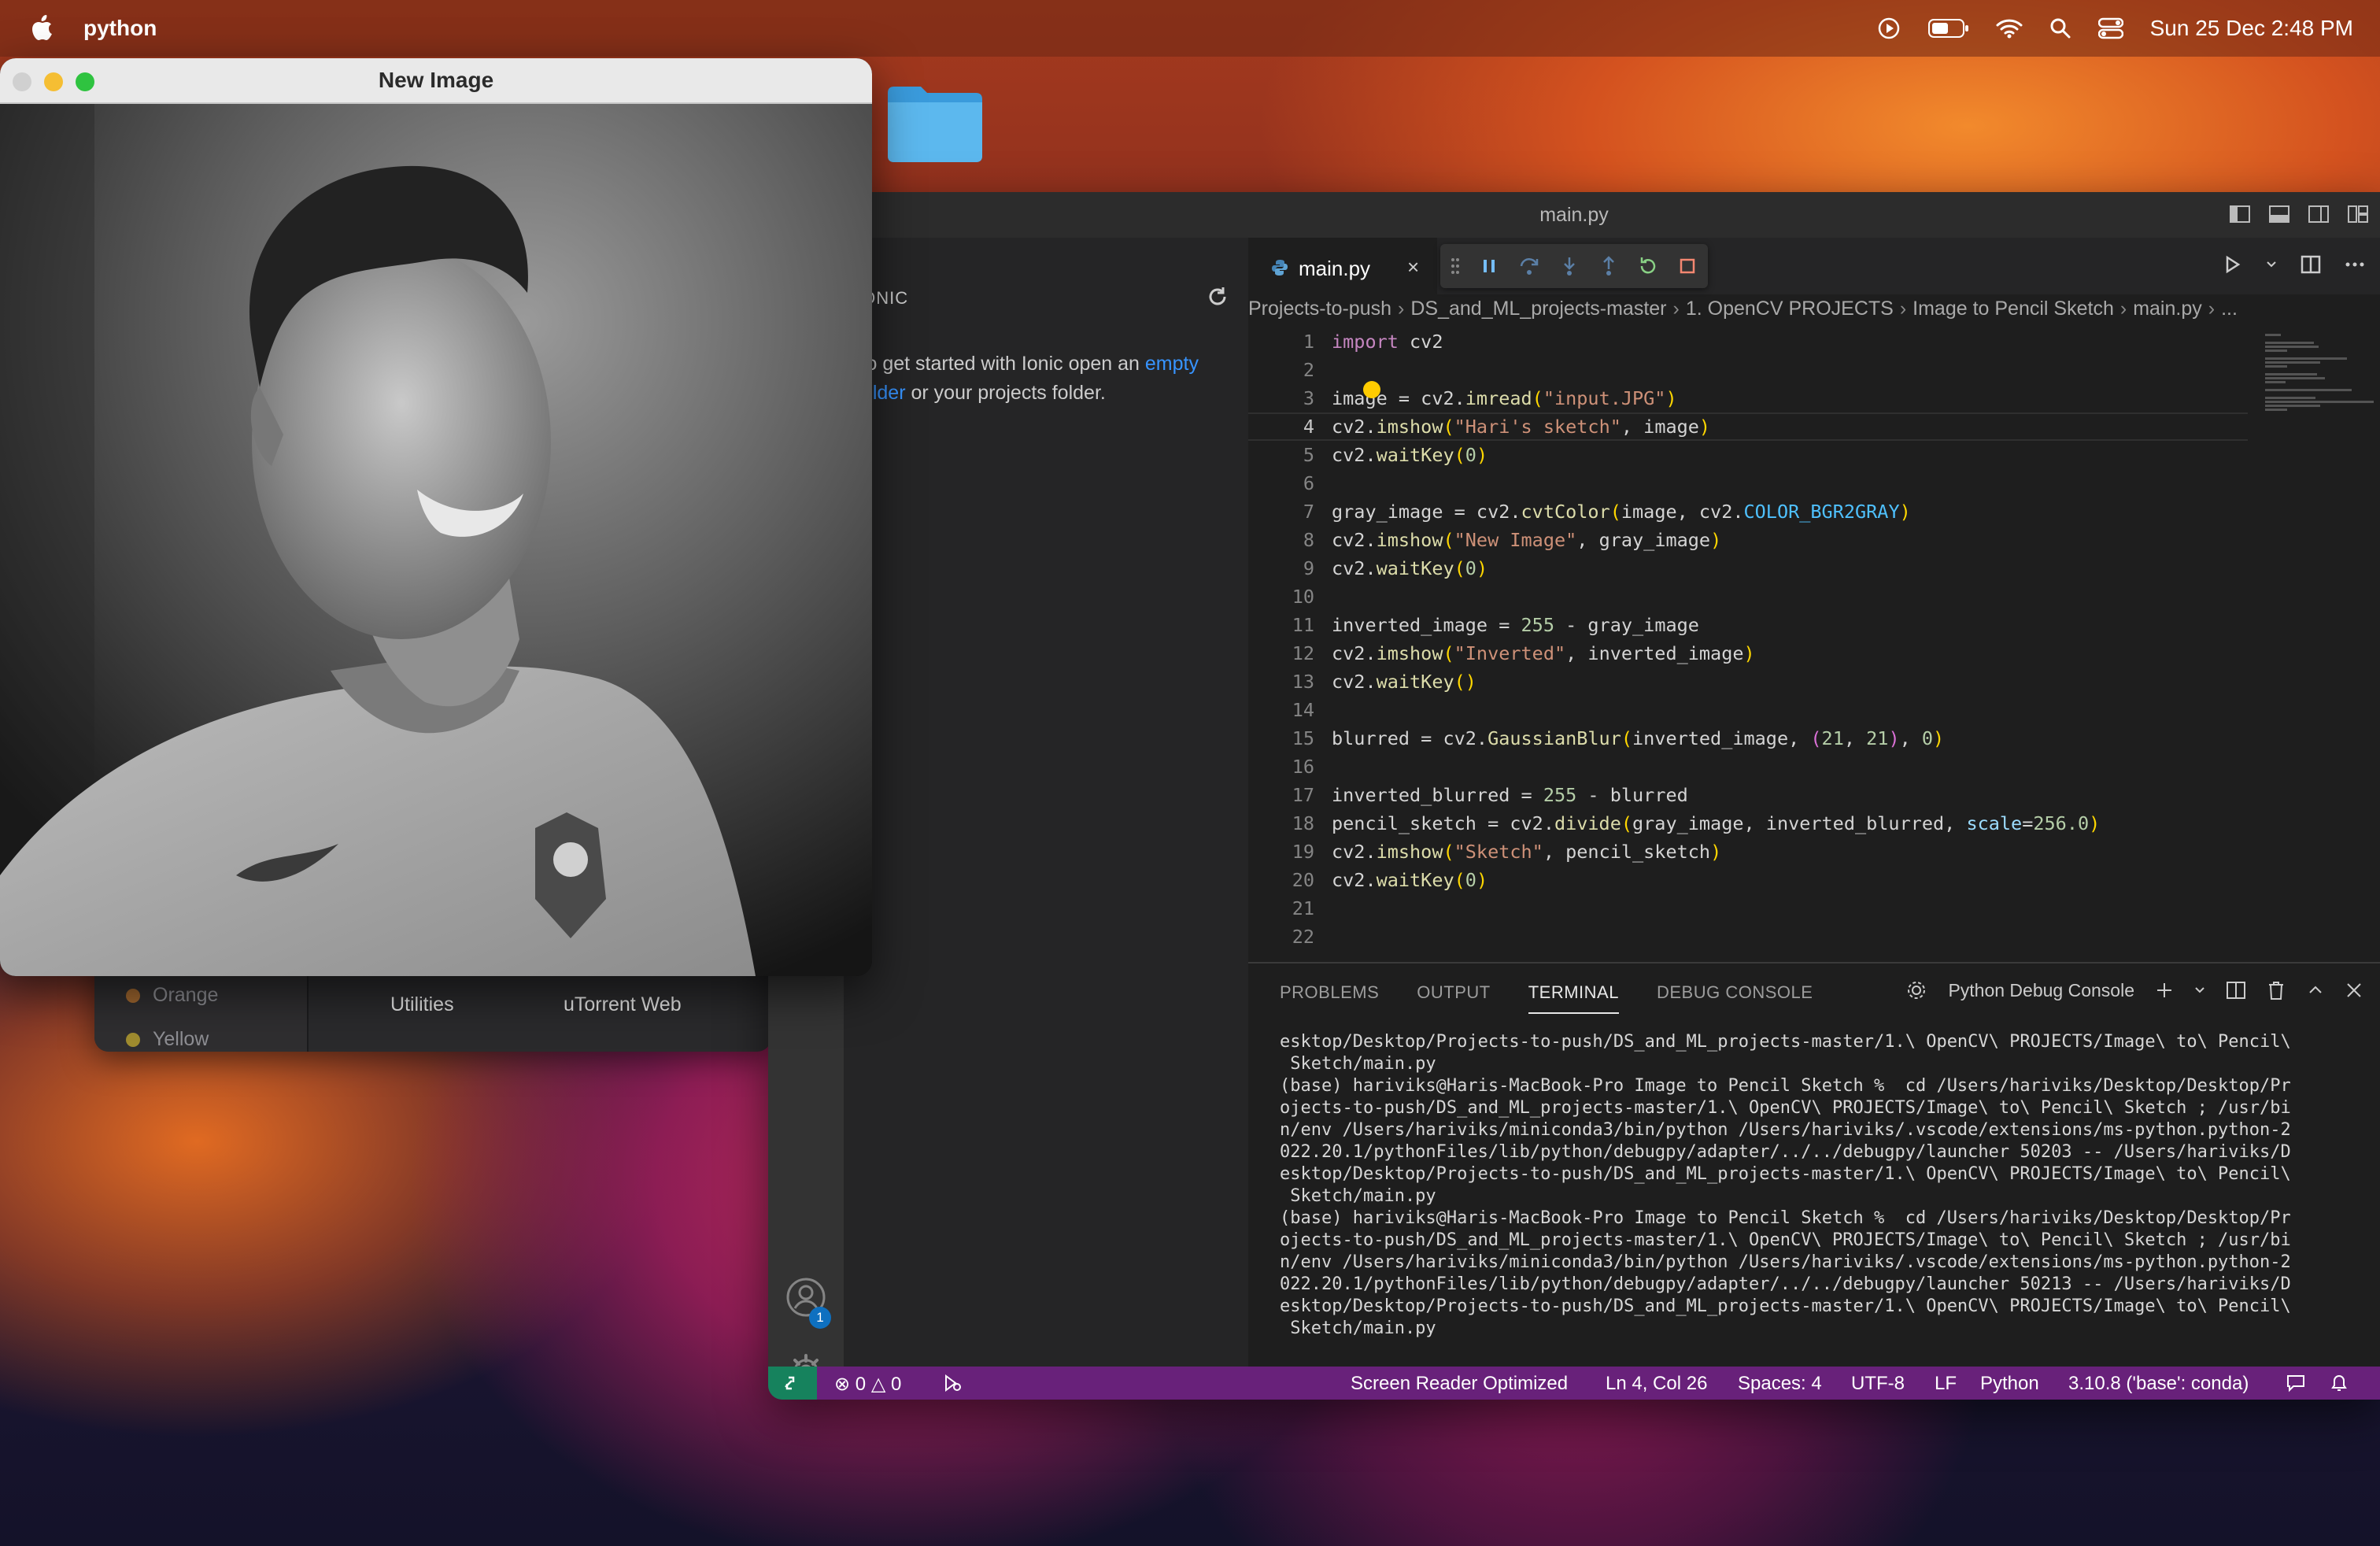 The height and width of the screenshot is (1546, 2380). What do you see at coordinates (2309, 642) in the screenshot?
I see `minimap` at bounding box center [2309, 642].